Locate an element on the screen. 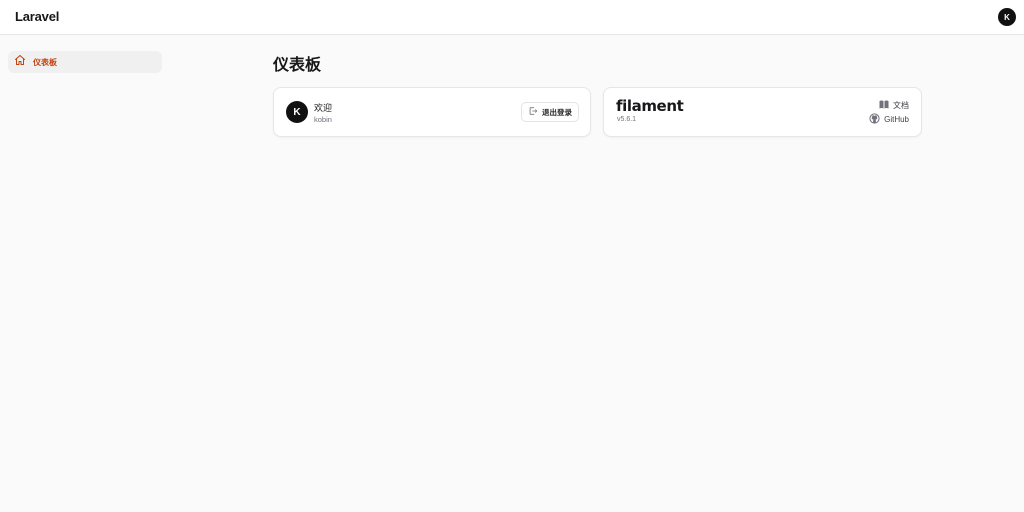 The image size is (1024, 512). docs-link-label: 文档 is located at coordinates (901, 105).